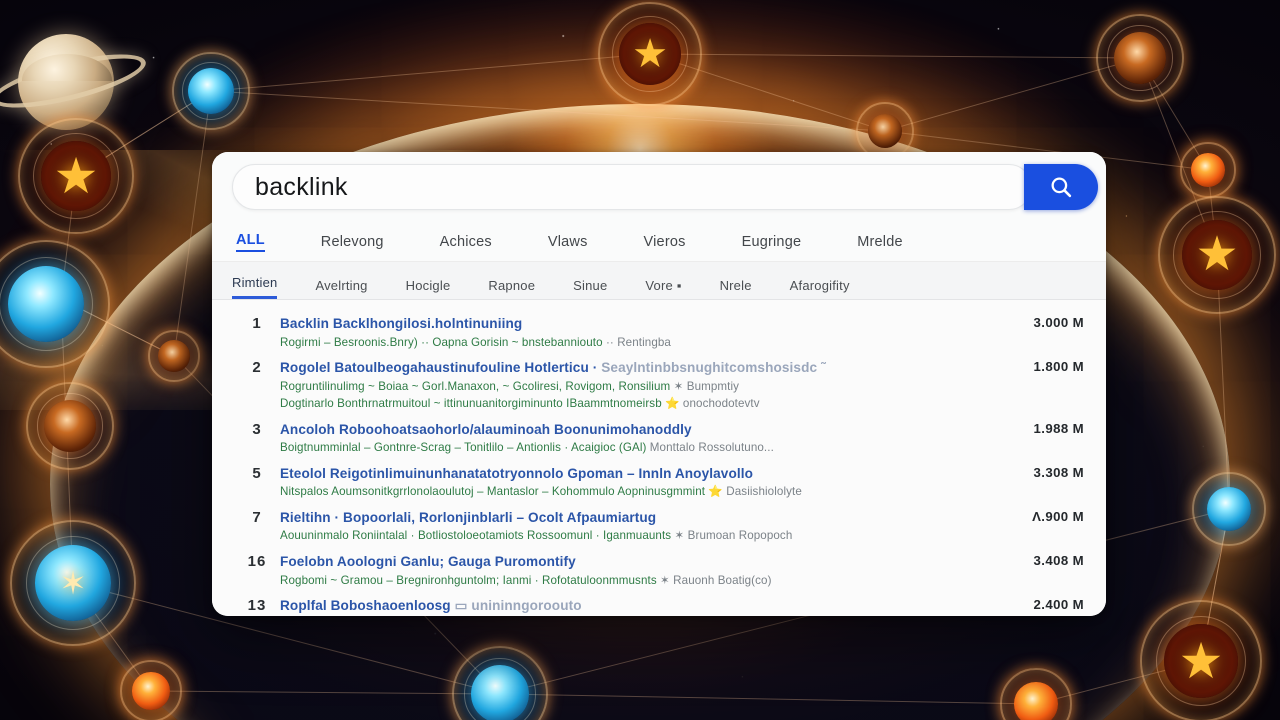 The height and width of the screenshot is (720, 1280). I want to click on result-rank: 13, so click(257, 605).